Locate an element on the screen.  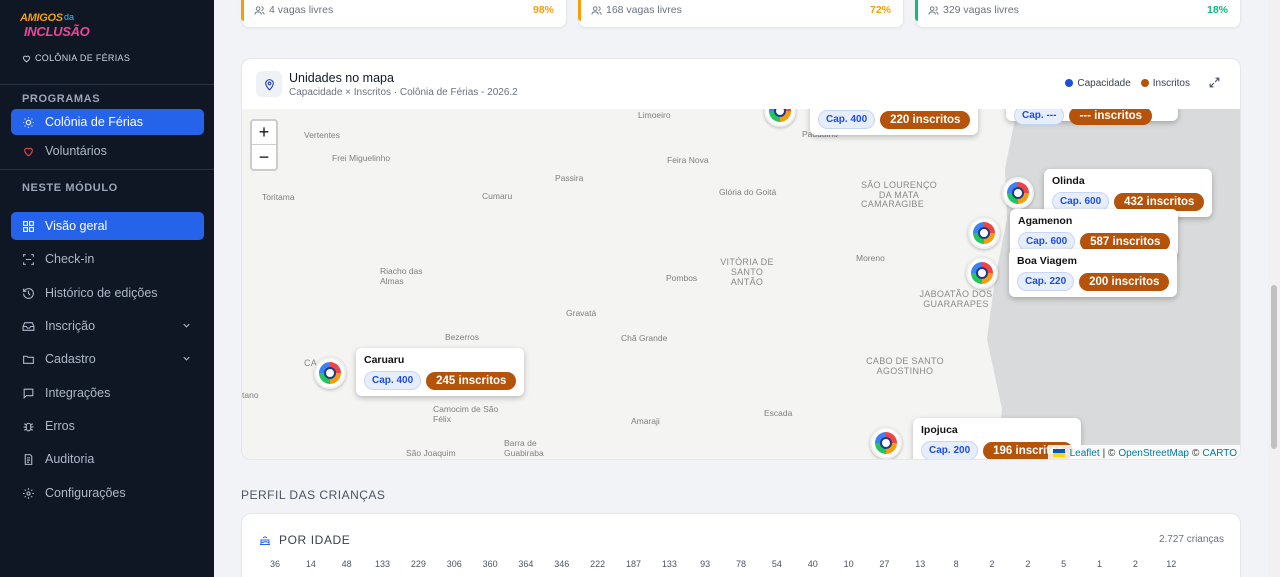
carto-link: CARTO is located at coordinates (1219, 453).